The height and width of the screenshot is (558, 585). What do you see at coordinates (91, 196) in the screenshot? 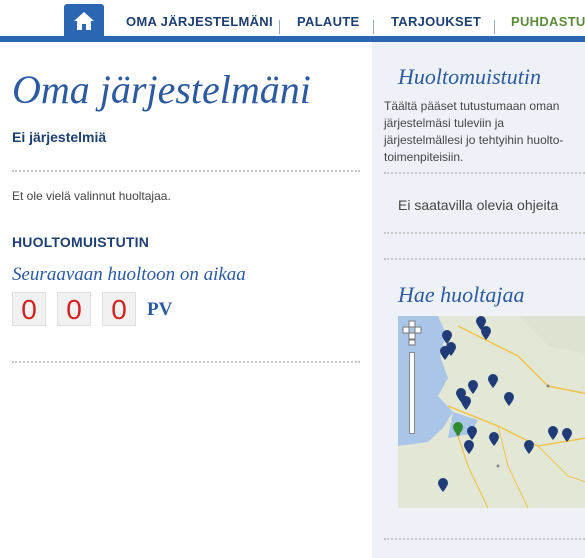
I see `no-provider-text: Et ole vielä valinnut huoltajaa.` at bounding box center [91, 196].